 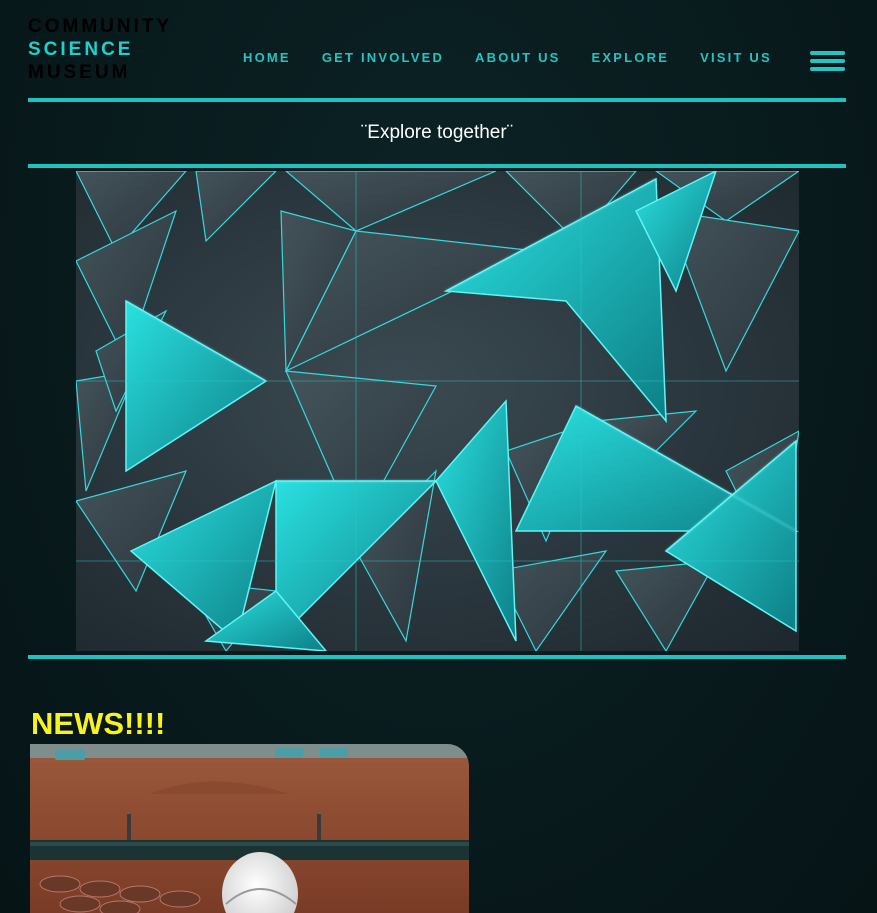 What do you see at coordinates (437, 100) in the screenshot?
I see `header-divider` at bounding box center [437, 100].